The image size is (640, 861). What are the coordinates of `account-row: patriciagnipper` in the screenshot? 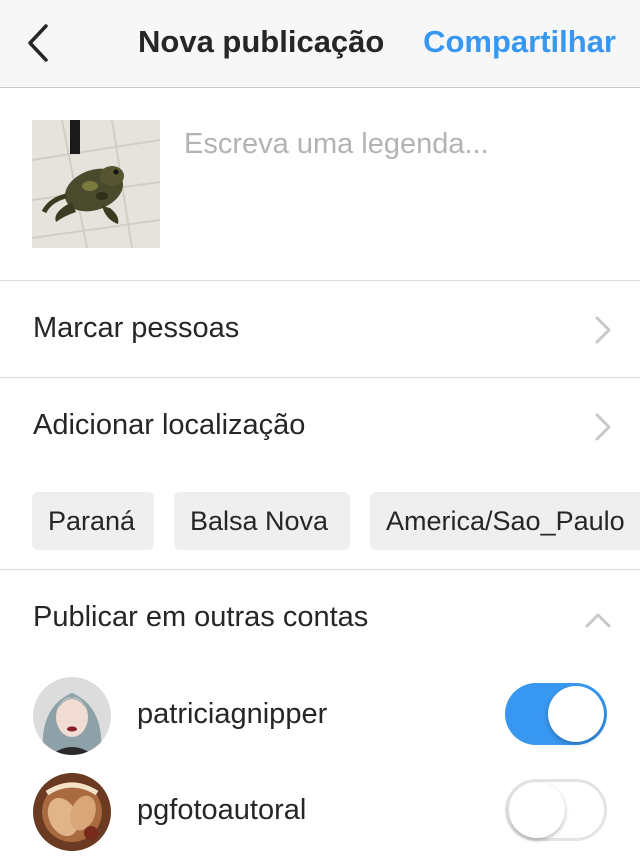 It's located at (320, 715).